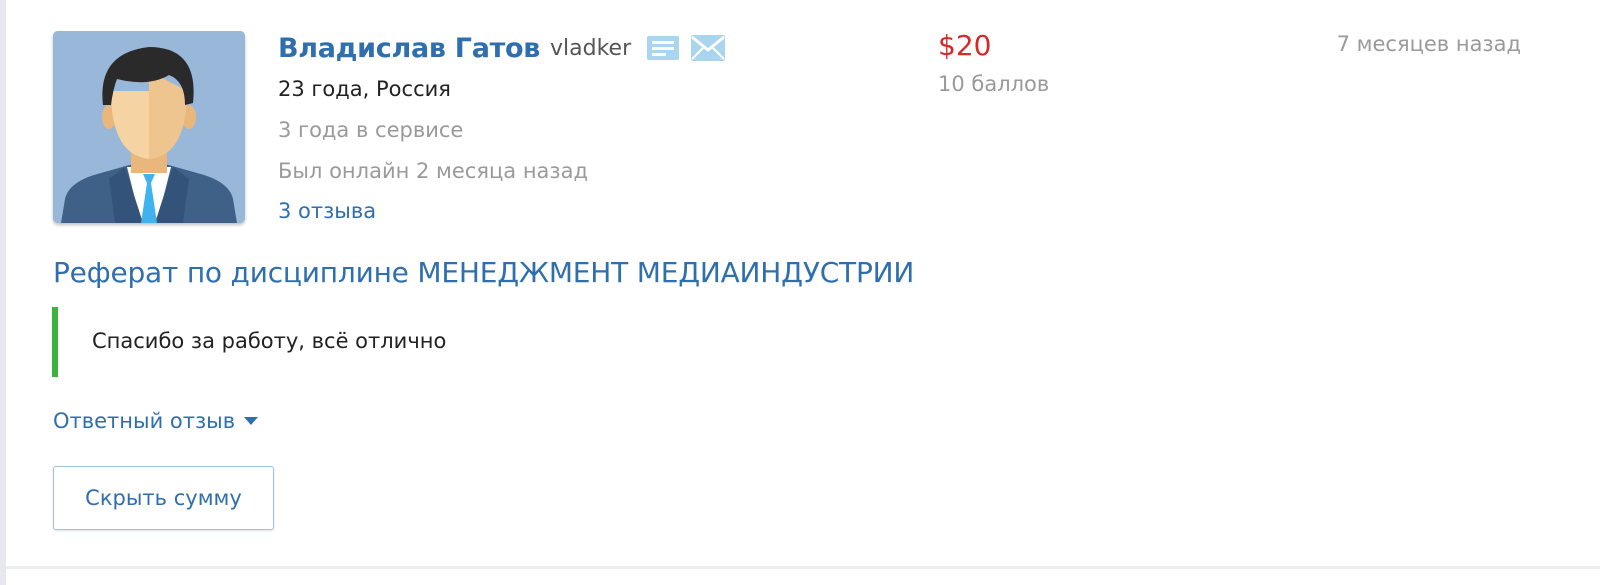  Describe the element at coordinates (3, 292) in the screenshot. I see `left-edge-border` at that location.